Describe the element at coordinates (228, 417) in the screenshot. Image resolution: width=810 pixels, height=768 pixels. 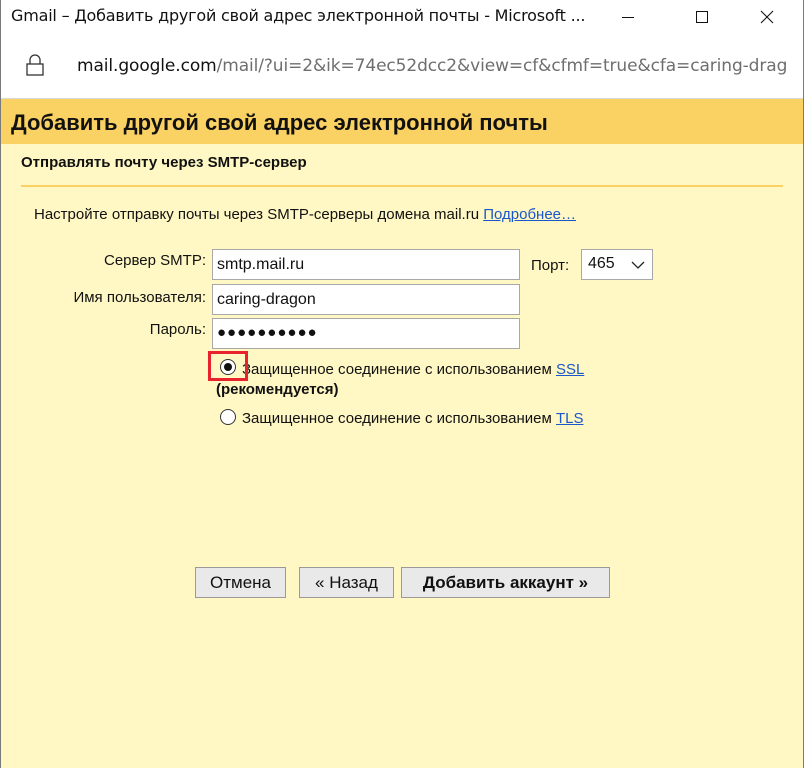
I see `tls-radio` at that location.